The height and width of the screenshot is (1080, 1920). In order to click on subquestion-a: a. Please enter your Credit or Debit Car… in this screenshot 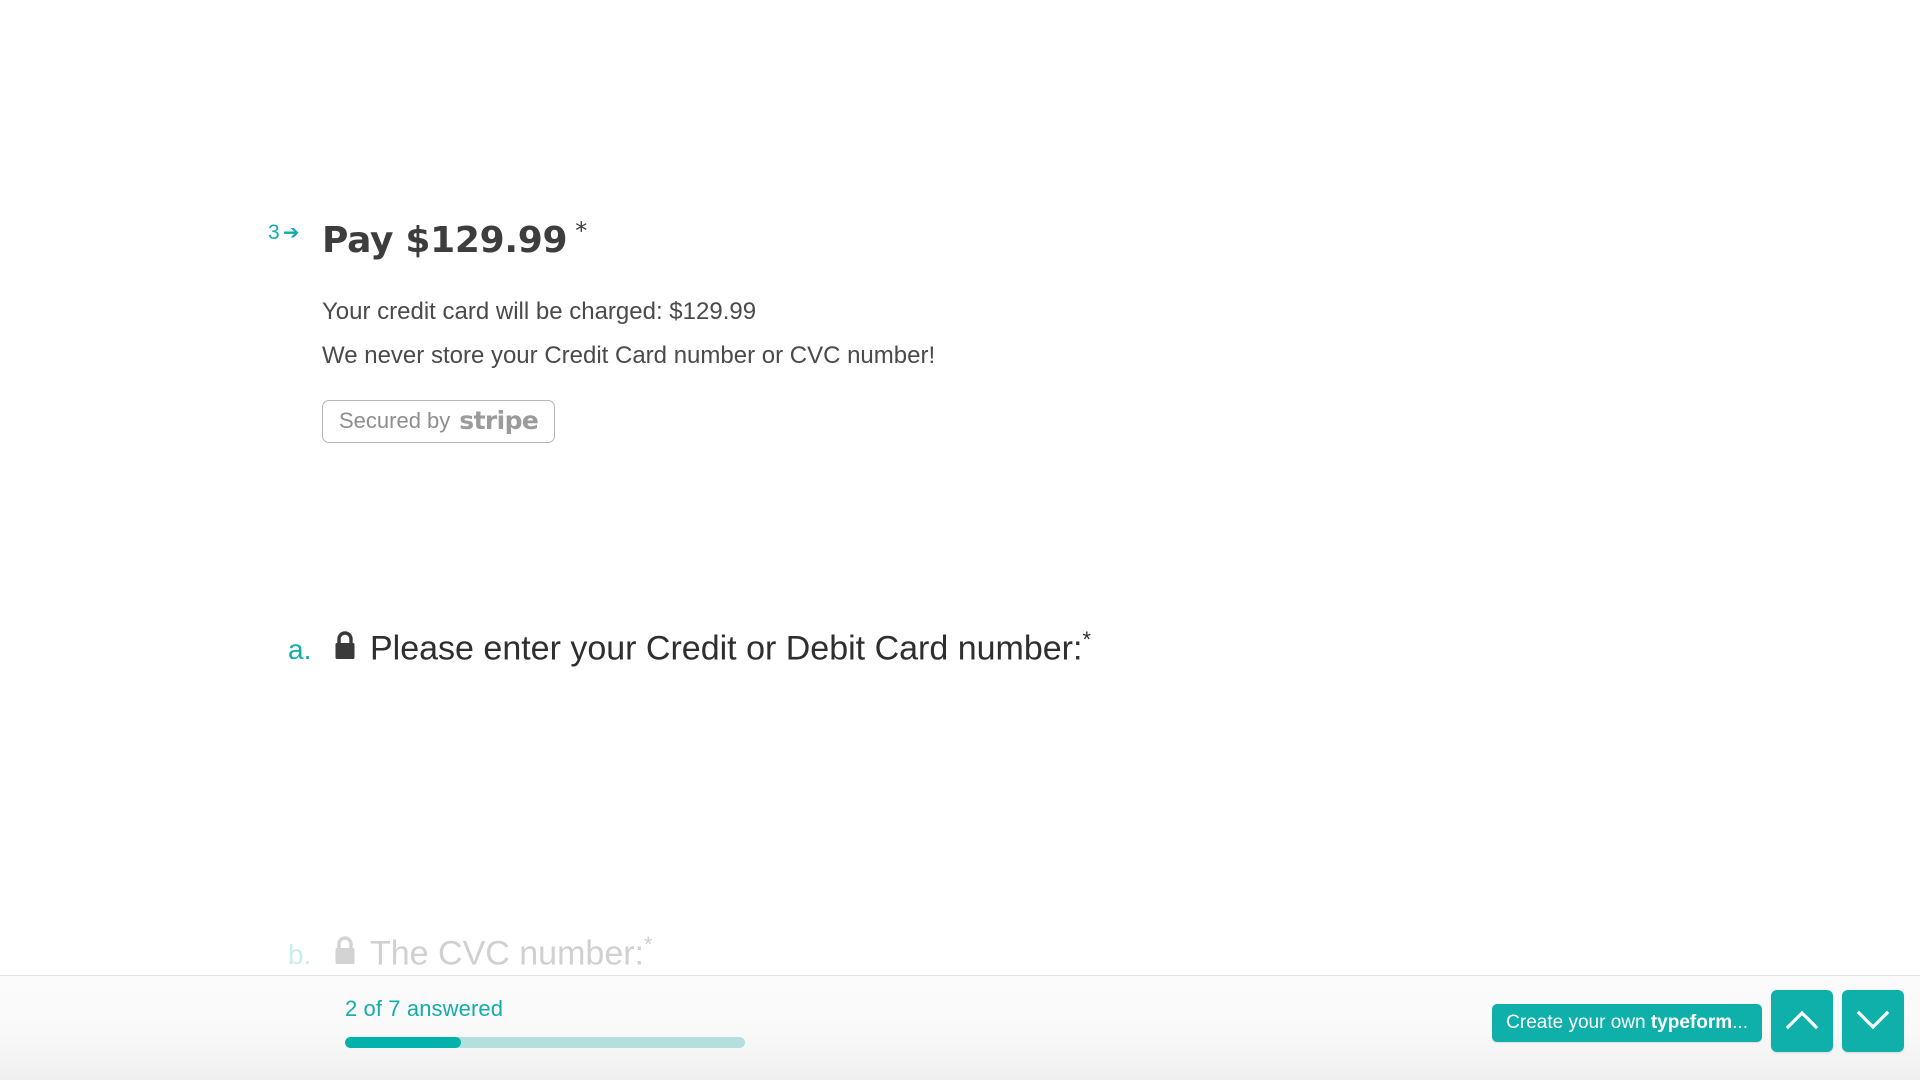, I will do `click(689, 644)`.